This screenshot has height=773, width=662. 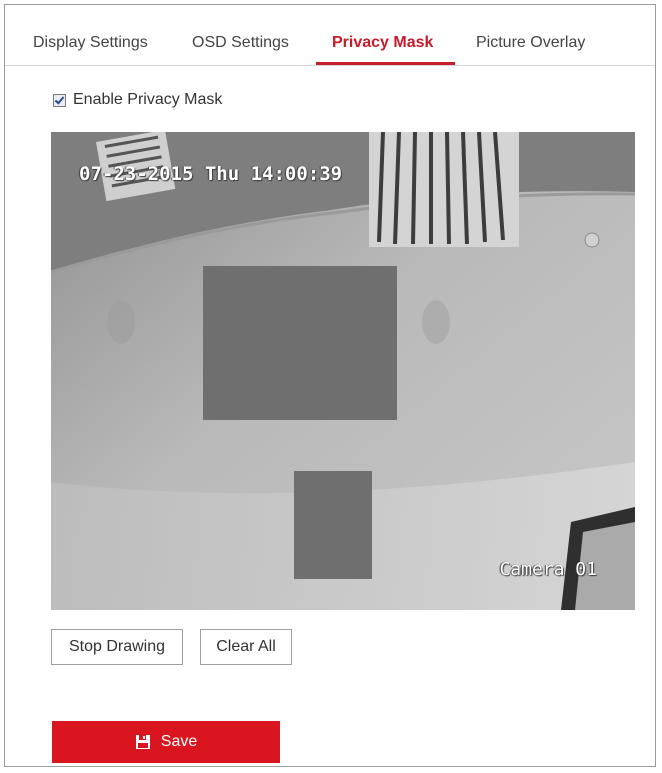 What do you see at coordinates (246, 647) in the screenshot?
I see `clear-all-button: Clear All` at bounding box center [246, 647].